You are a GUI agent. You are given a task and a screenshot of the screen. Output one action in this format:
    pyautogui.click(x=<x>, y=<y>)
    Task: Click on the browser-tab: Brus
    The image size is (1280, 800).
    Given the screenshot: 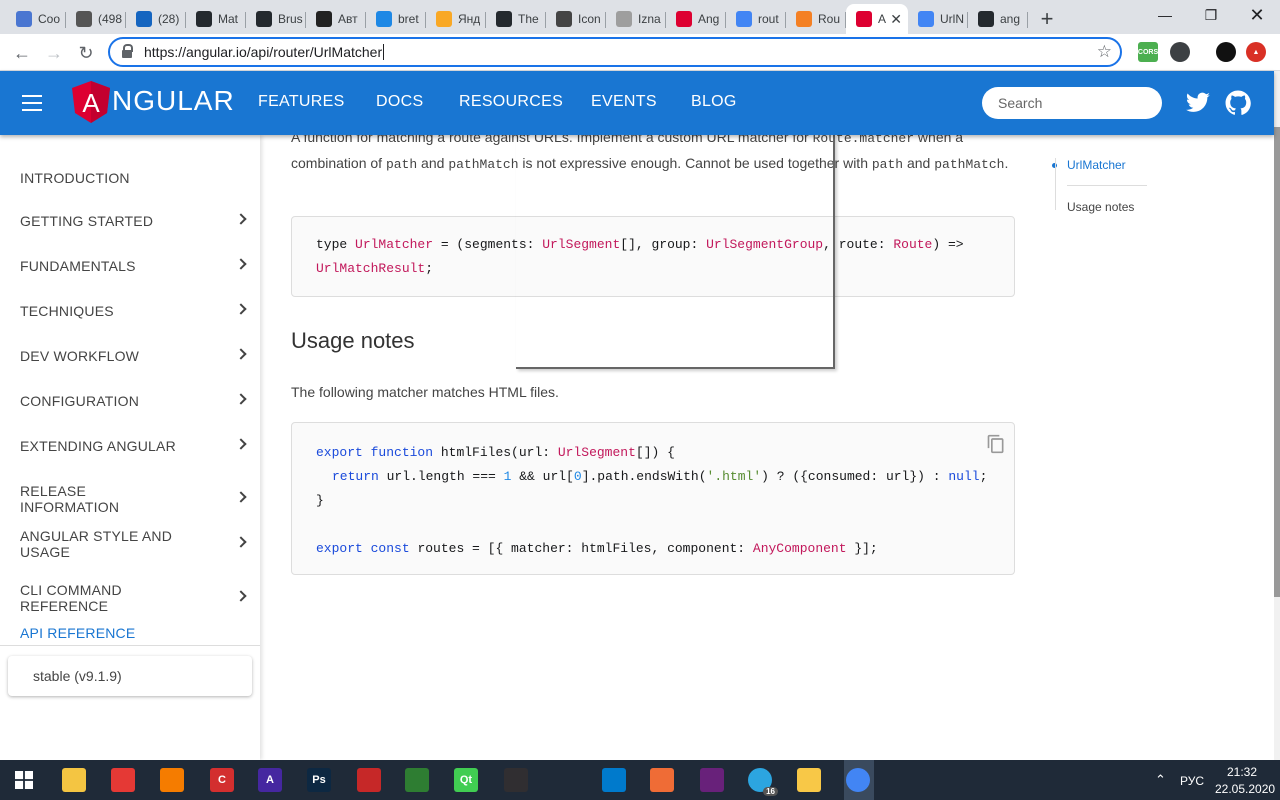 What is the action you would take?
    pyautogui.click(x=276, y=19)
    